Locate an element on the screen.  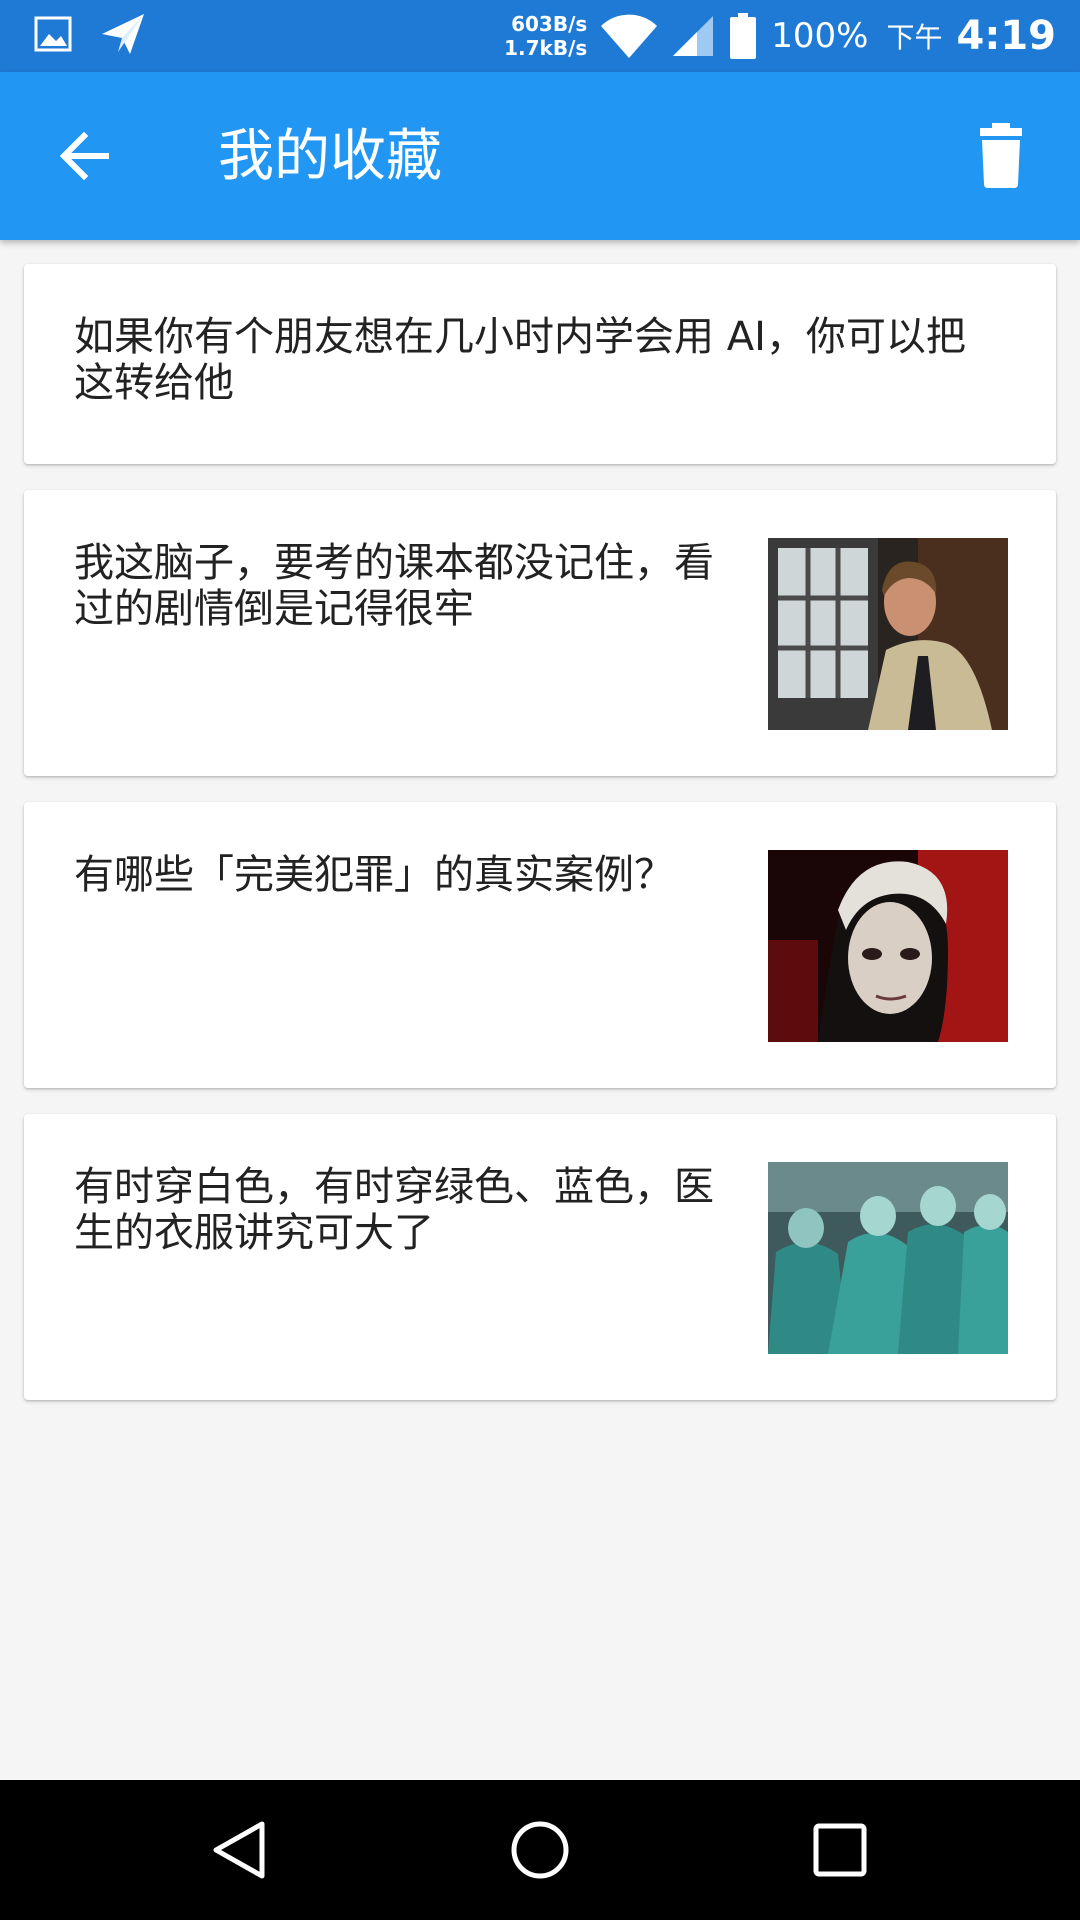
status-left-icons is located at coordinates (90, 34).